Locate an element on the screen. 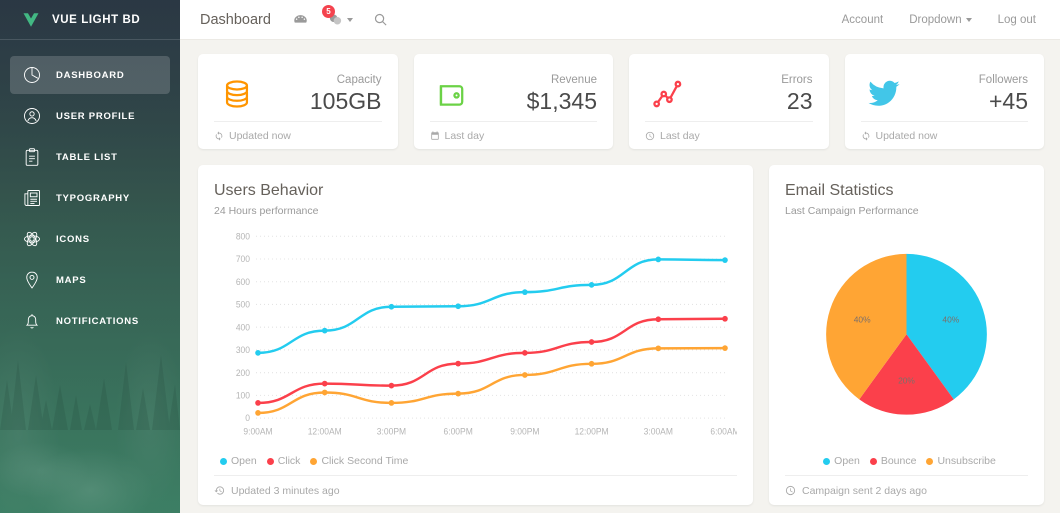  bell-icon is located at coordinates (32, 321).